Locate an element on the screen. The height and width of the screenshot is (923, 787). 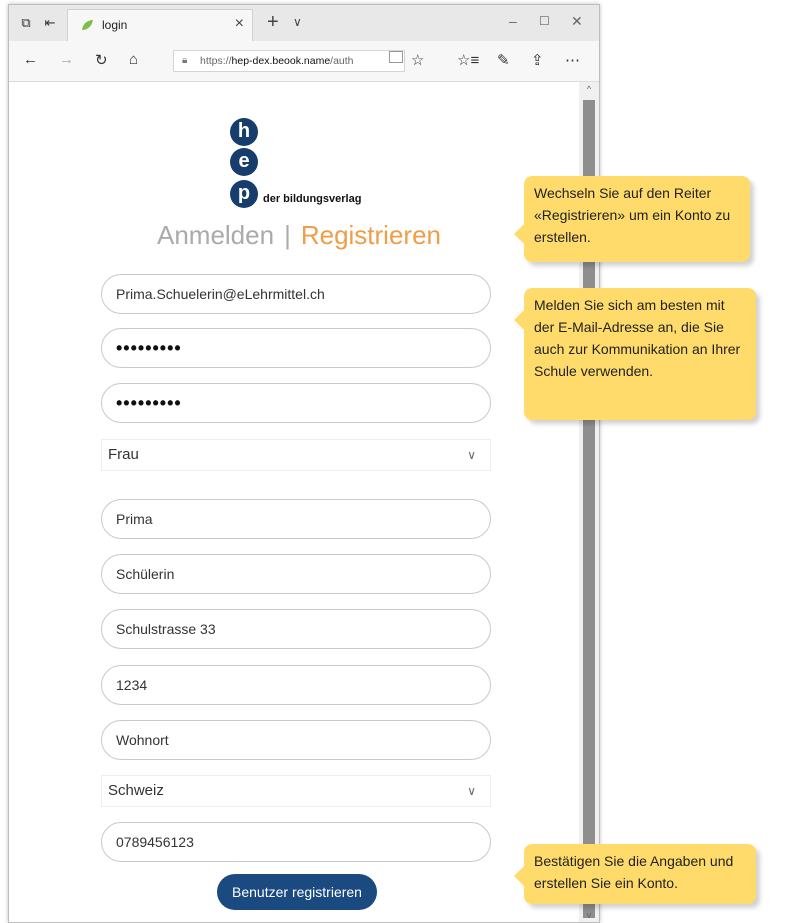
tab-bar: ⧉ ⇤ login × + ∨ – ☐ ✕ is located at coordinates (304, 23).